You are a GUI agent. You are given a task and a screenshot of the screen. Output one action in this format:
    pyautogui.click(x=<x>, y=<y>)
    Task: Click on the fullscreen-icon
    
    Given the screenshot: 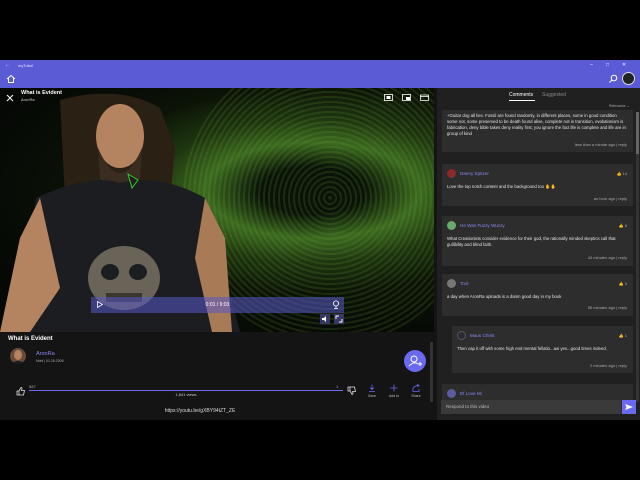 What is the action you would take?
    pyautogui.click(x=339, y=319)
    